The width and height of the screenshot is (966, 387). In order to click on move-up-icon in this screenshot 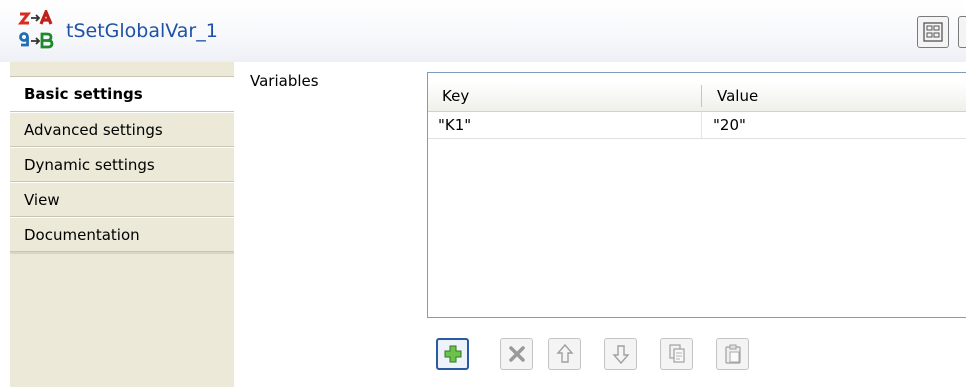, I will do `click(564, 353)`.